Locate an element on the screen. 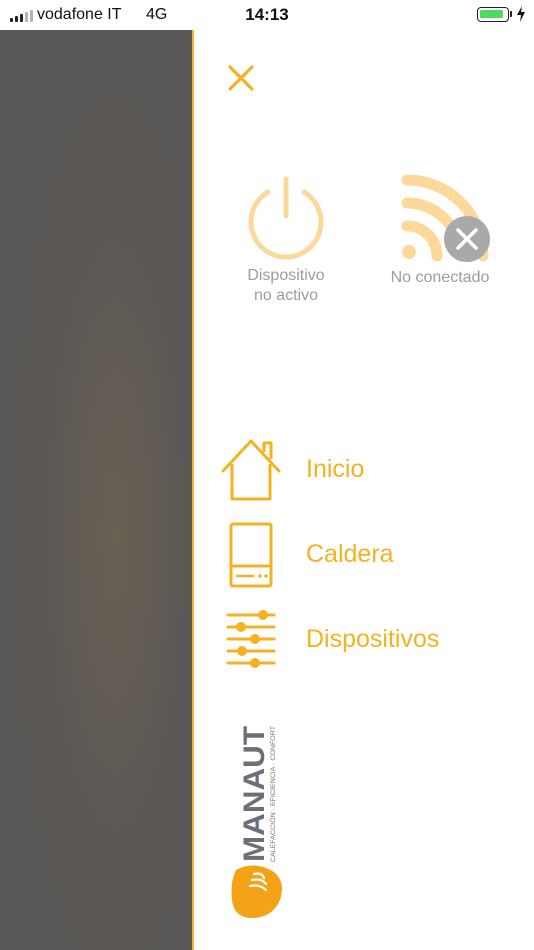 This screenshot has width=534, height=950. svg-text: MANAUT is located at coordinates (254, 794).